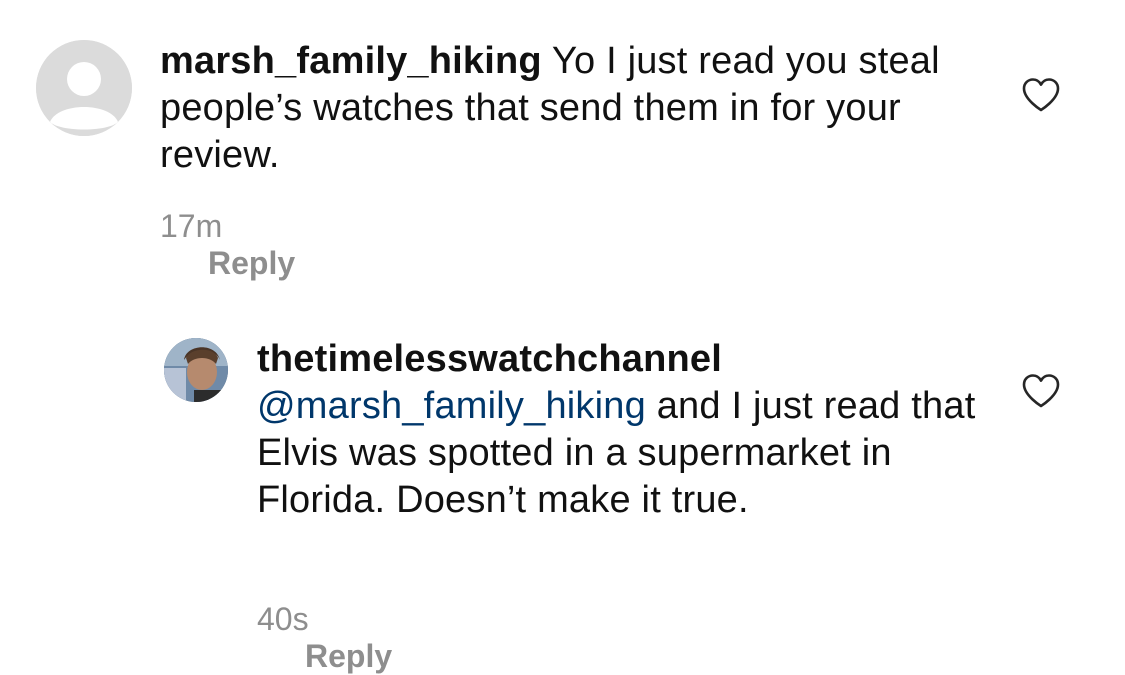  I want to click on comment-timestamp: 40s, so click(283, 619).